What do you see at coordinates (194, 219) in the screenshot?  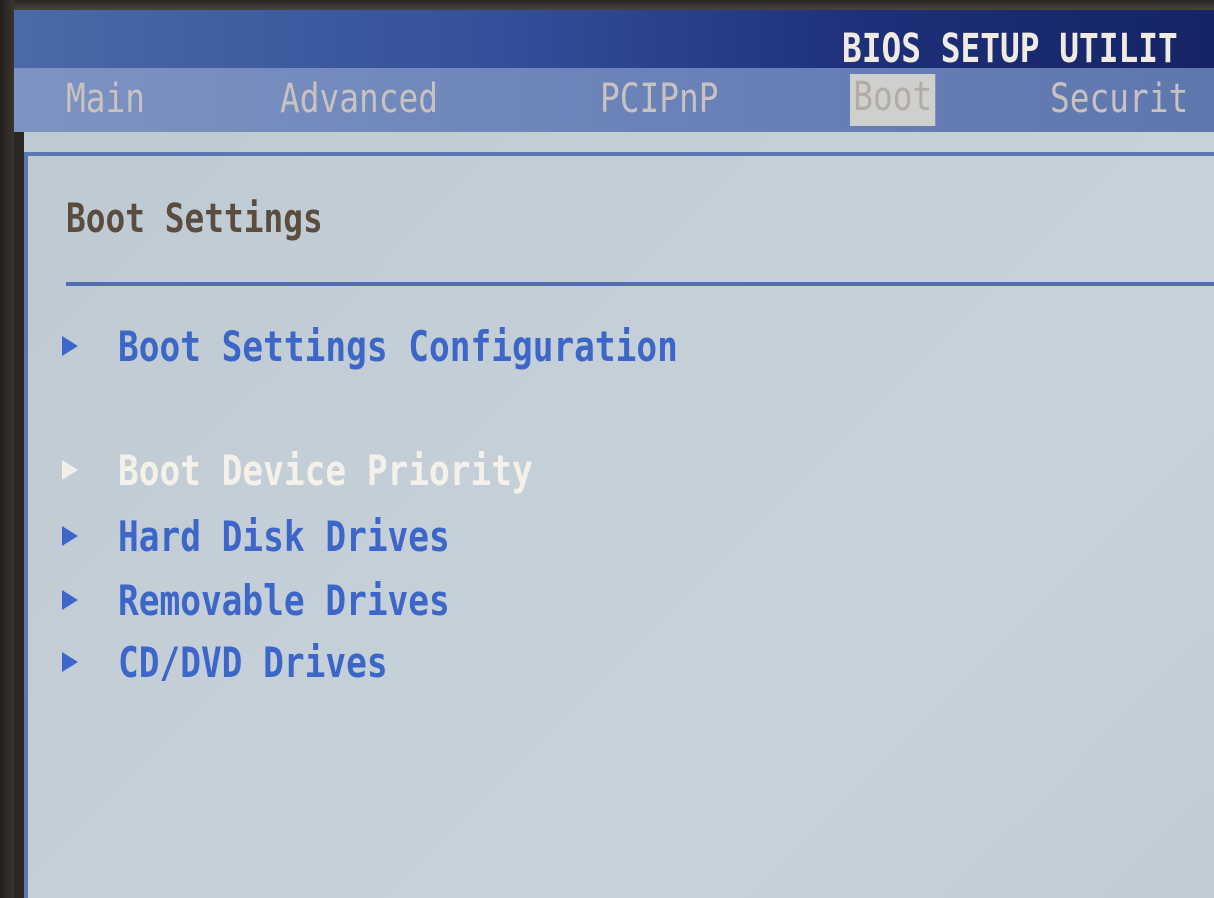 I see `section-title: Boot Settings` at bounding box center [194, 219].